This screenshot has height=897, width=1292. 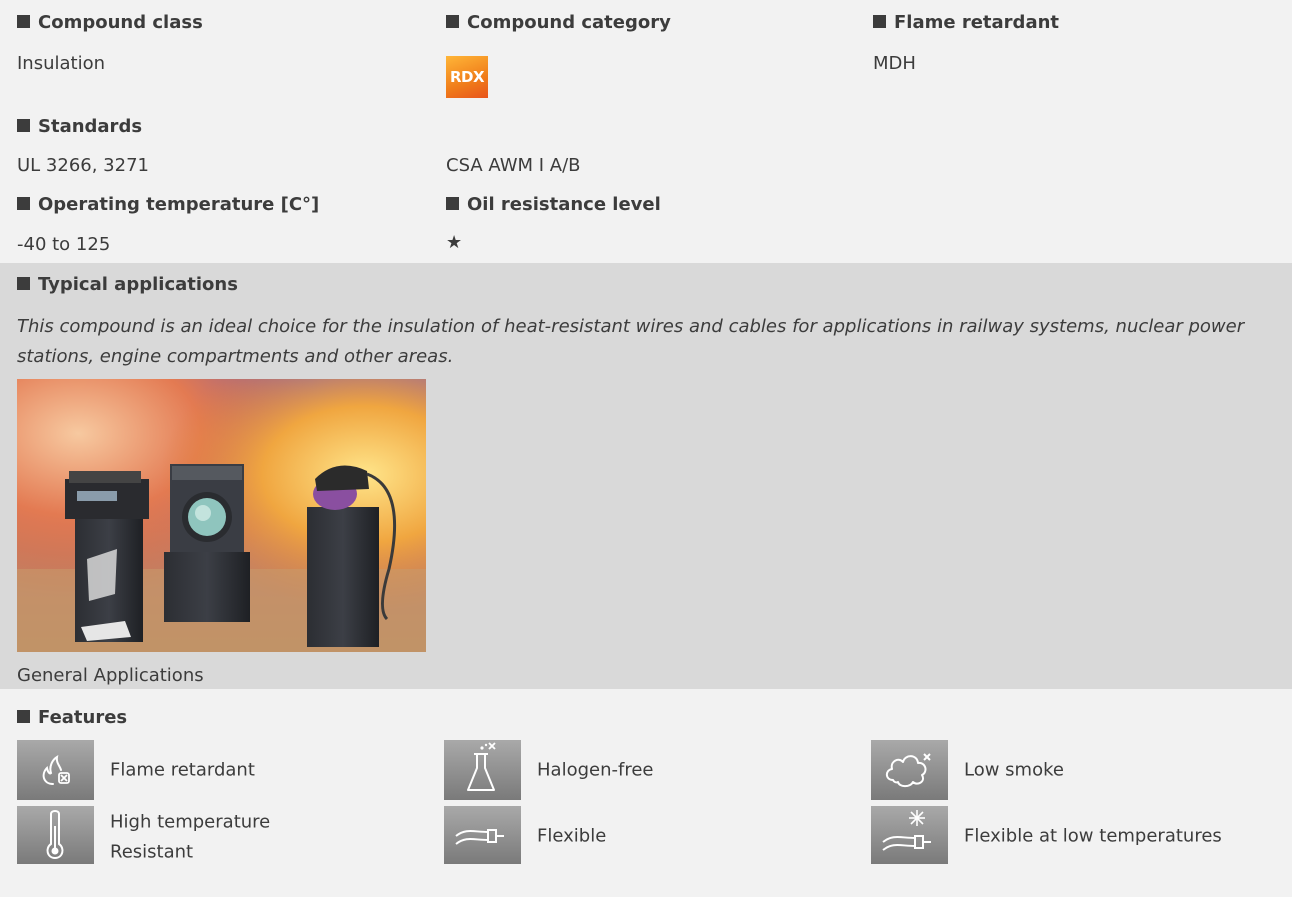 I want to click on feature-label-flame-retardant: Flame retardant, so click(x=182, y=770).